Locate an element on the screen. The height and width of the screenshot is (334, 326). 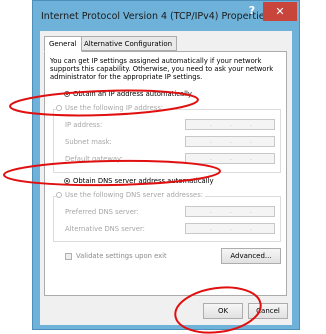
use-following-ip-radio: Use the following IP address: is located at coordinates (111, 108).